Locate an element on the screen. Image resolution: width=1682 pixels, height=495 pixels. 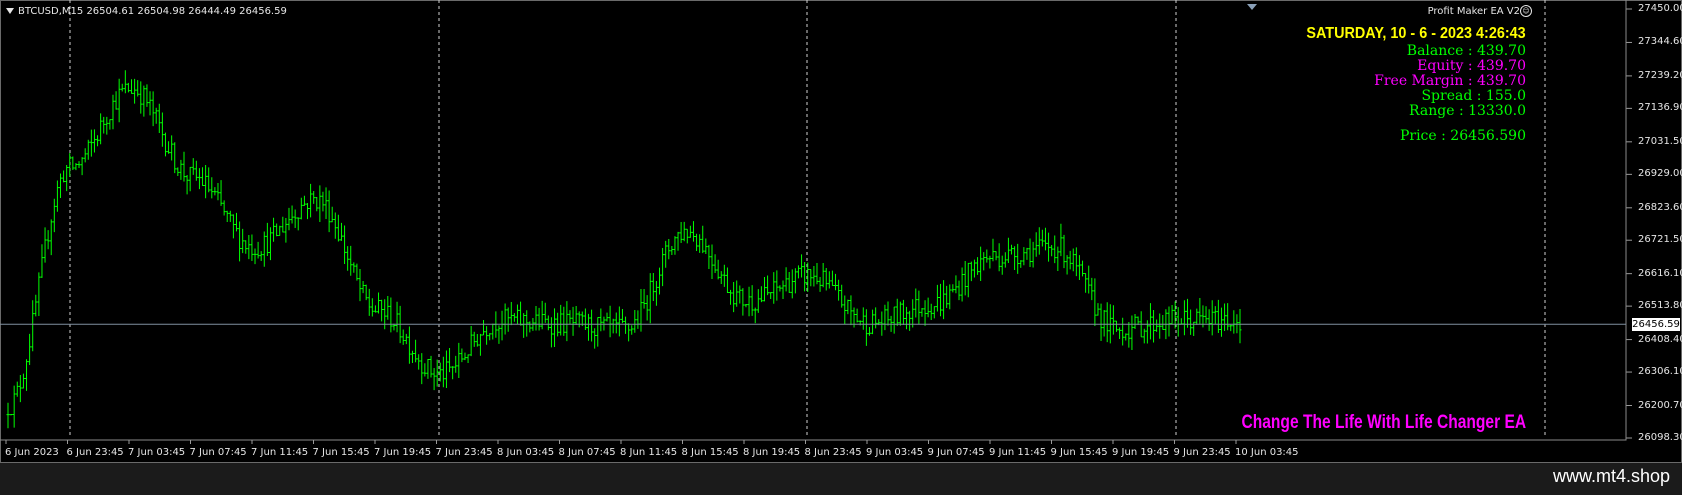
x-tick-label: 8 Jun 07:45 is located at coordinates (587, 452).